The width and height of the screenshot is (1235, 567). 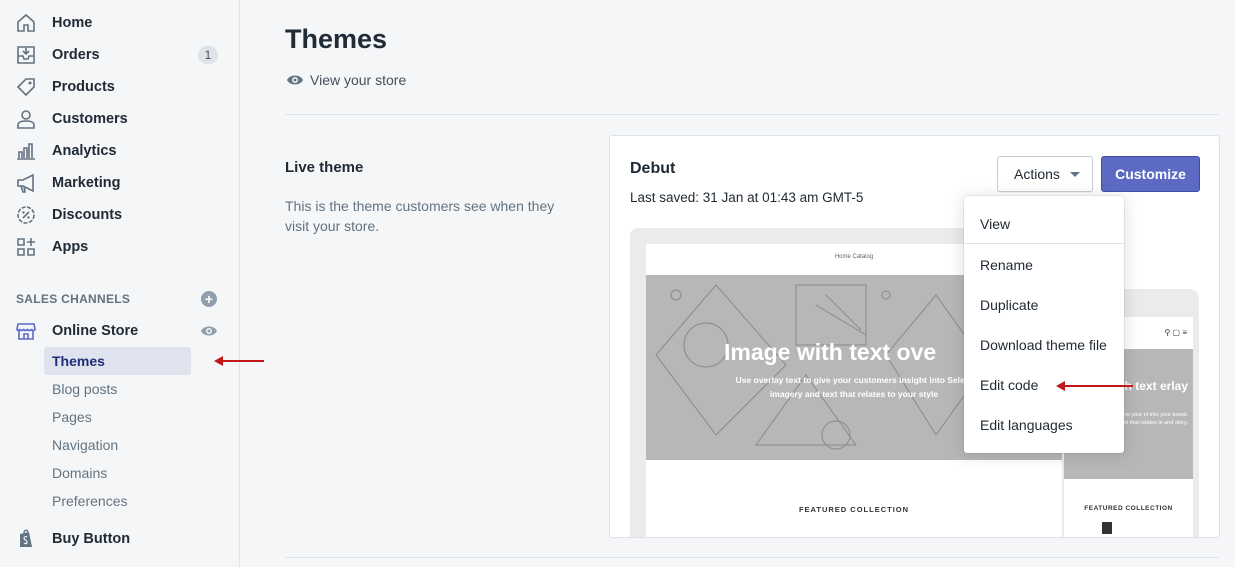 I want to click on nav-item-products: Products, so click(x=120, y=87).